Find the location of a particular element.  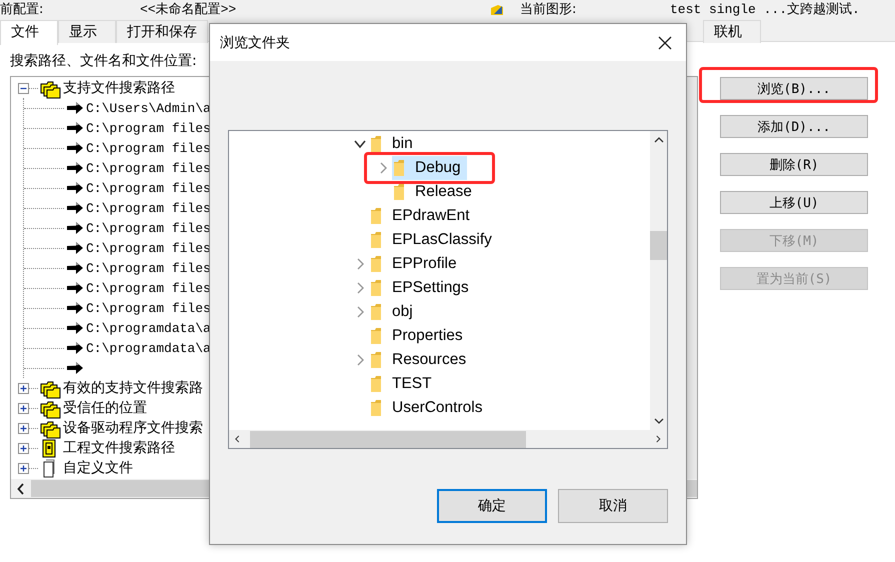

tab: 显示 is located at coordinates (87, 31).